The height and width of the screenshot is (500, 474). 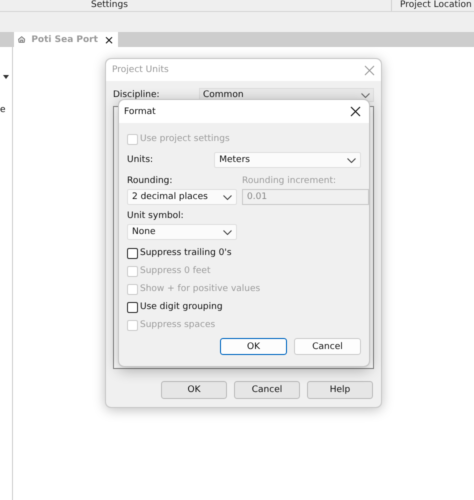 What do you see at coordinates (244, 307) in the screenshot?
I see `checkbox-option: Use digit grouping` at bounding box center [244, 307].